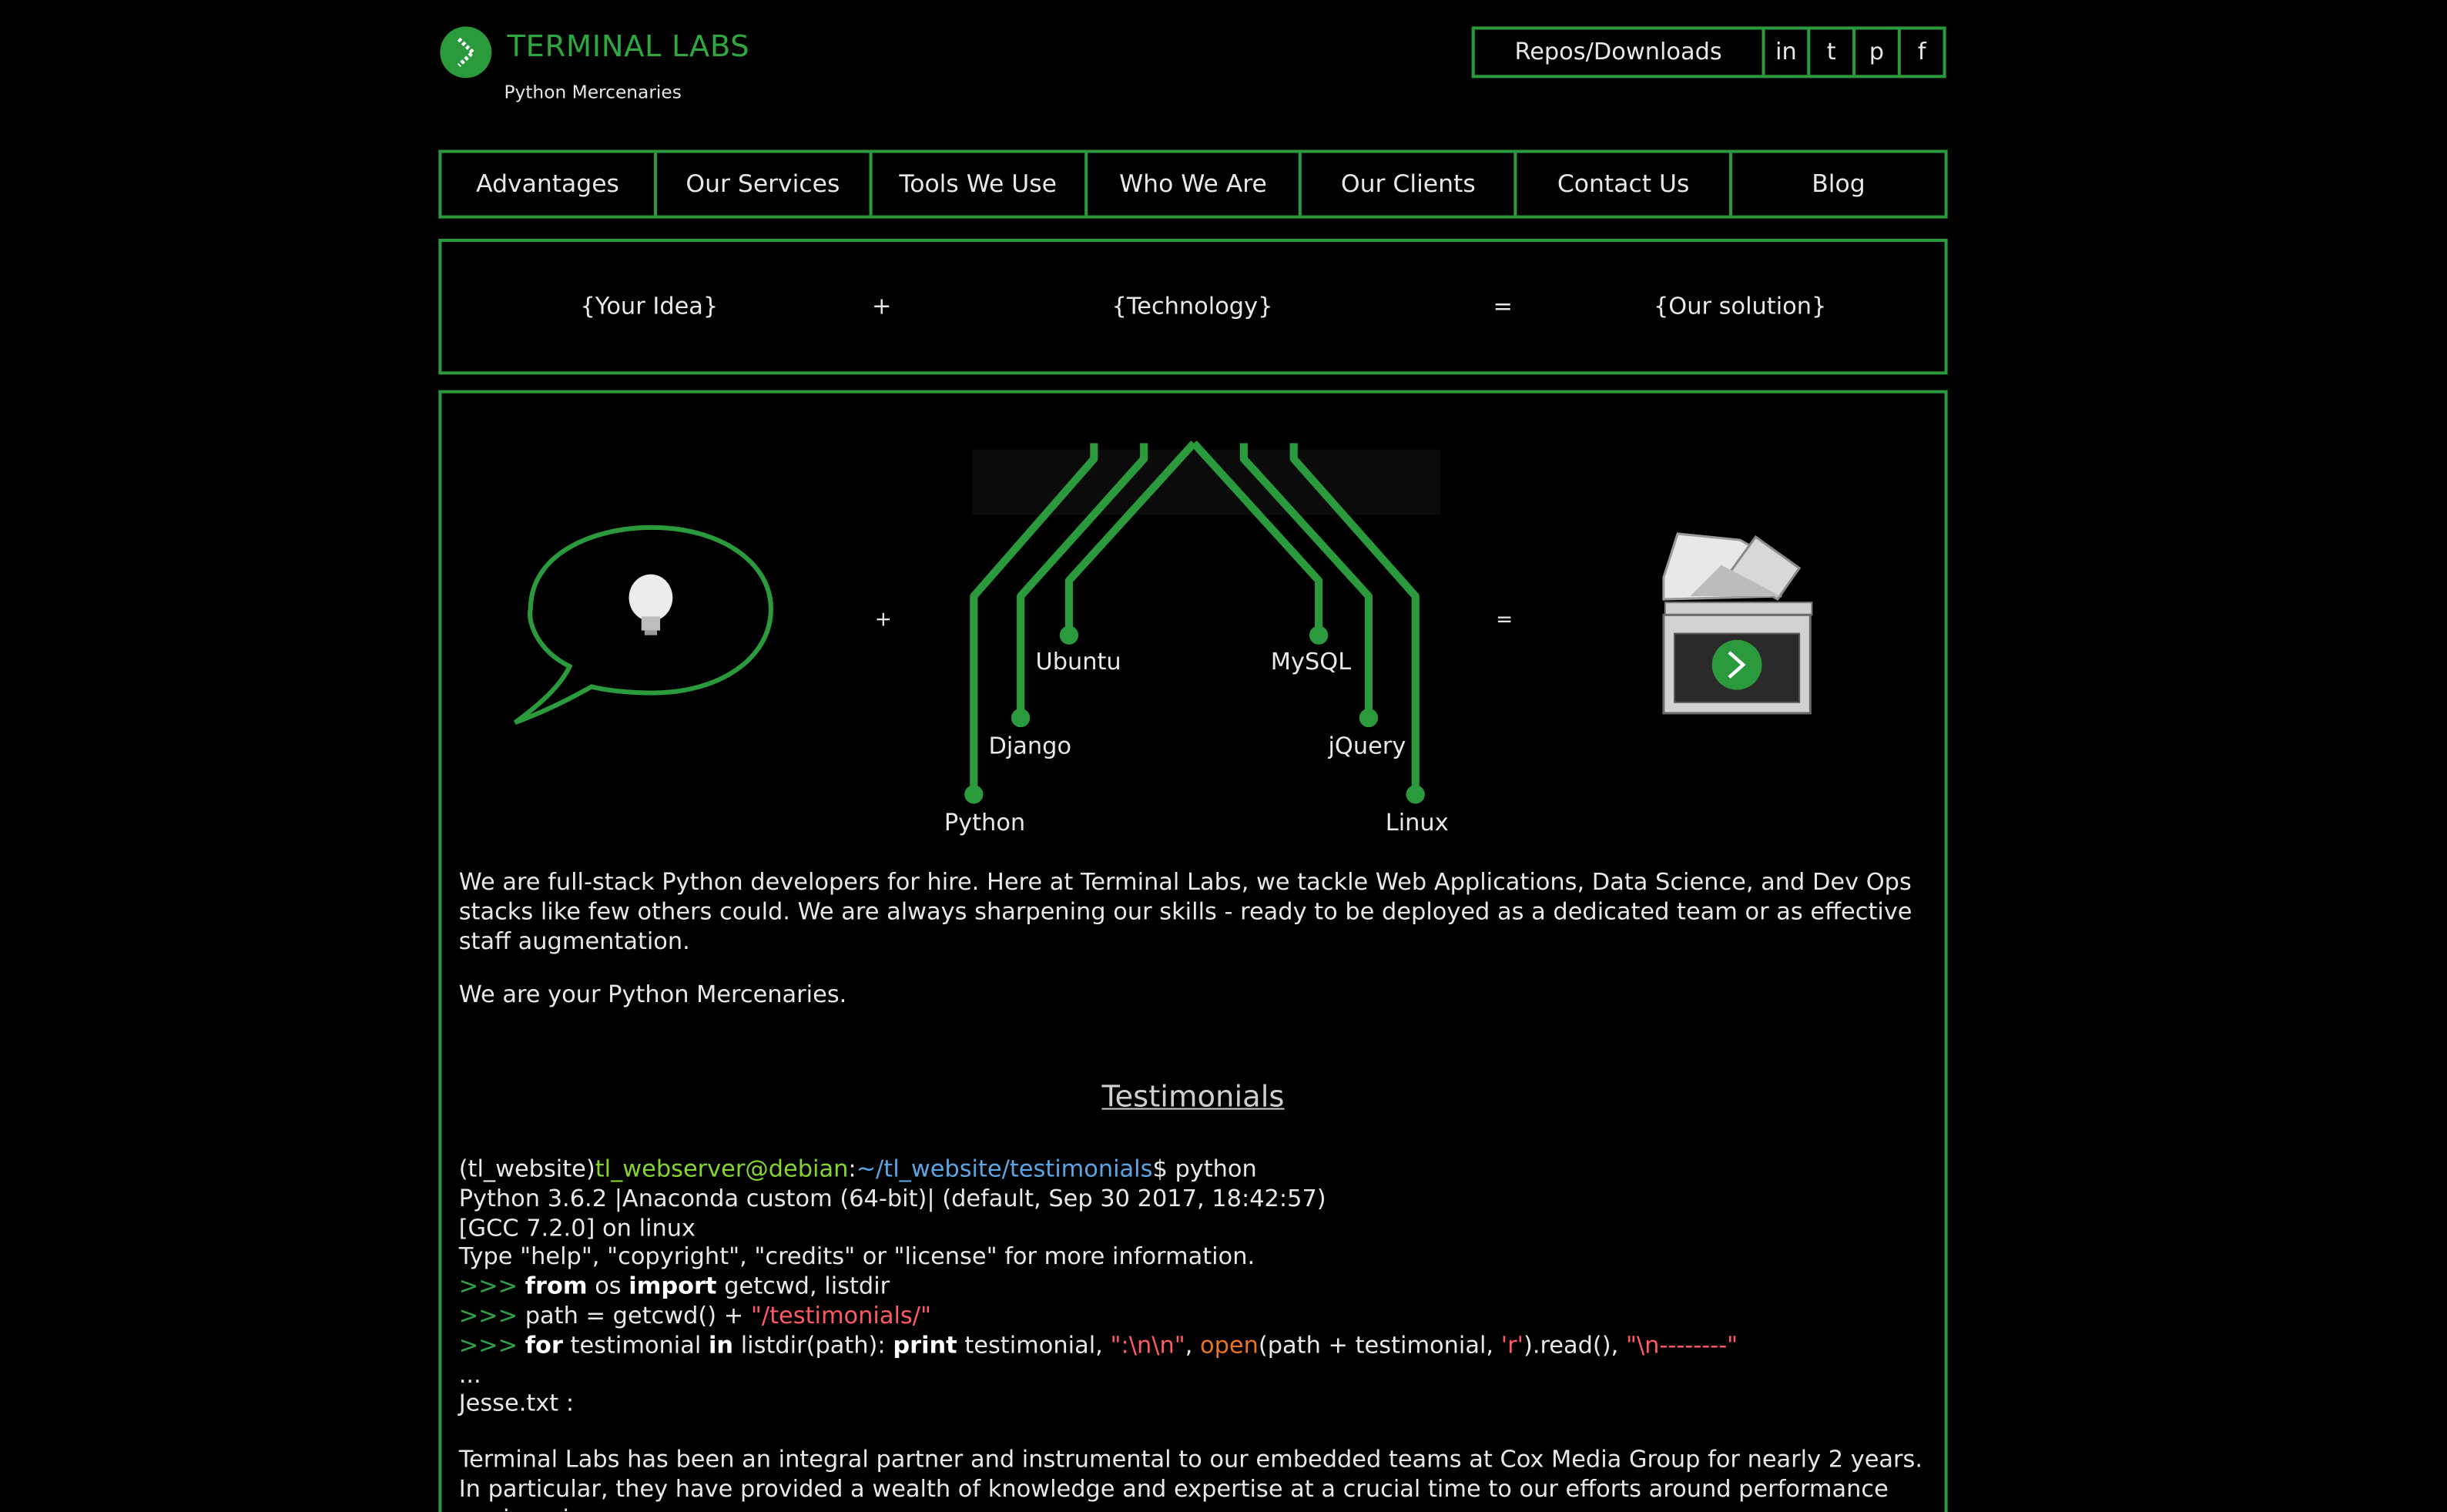  What do you see at coordinates (1785, 52) in the screenshot?
I see `linkedin-link: in` at bounding box center [1785, 52].